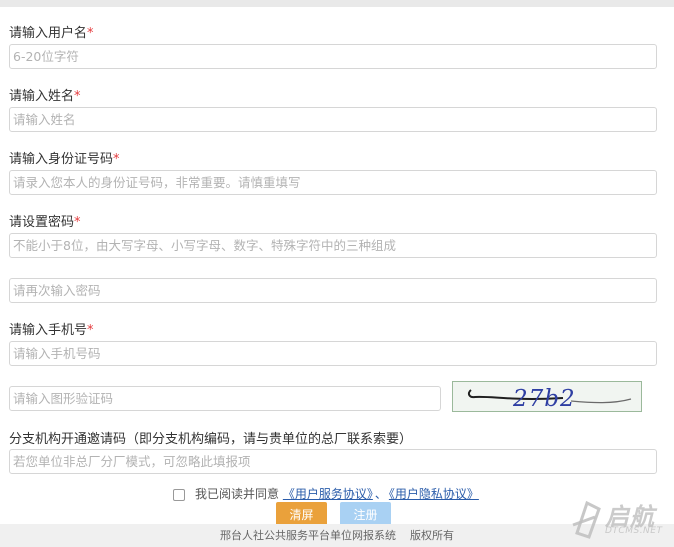 The width and height of the screenshot is (674, 547). Describe the element at coordinates (333, 290) in the screenshot. I see `password-confirm-input` at that location.